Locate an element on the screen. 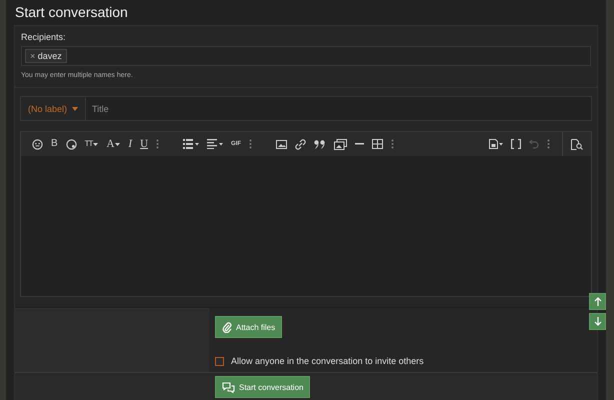 The image size is (614, 400). underline-button: U is located at coordinates (144, 144).